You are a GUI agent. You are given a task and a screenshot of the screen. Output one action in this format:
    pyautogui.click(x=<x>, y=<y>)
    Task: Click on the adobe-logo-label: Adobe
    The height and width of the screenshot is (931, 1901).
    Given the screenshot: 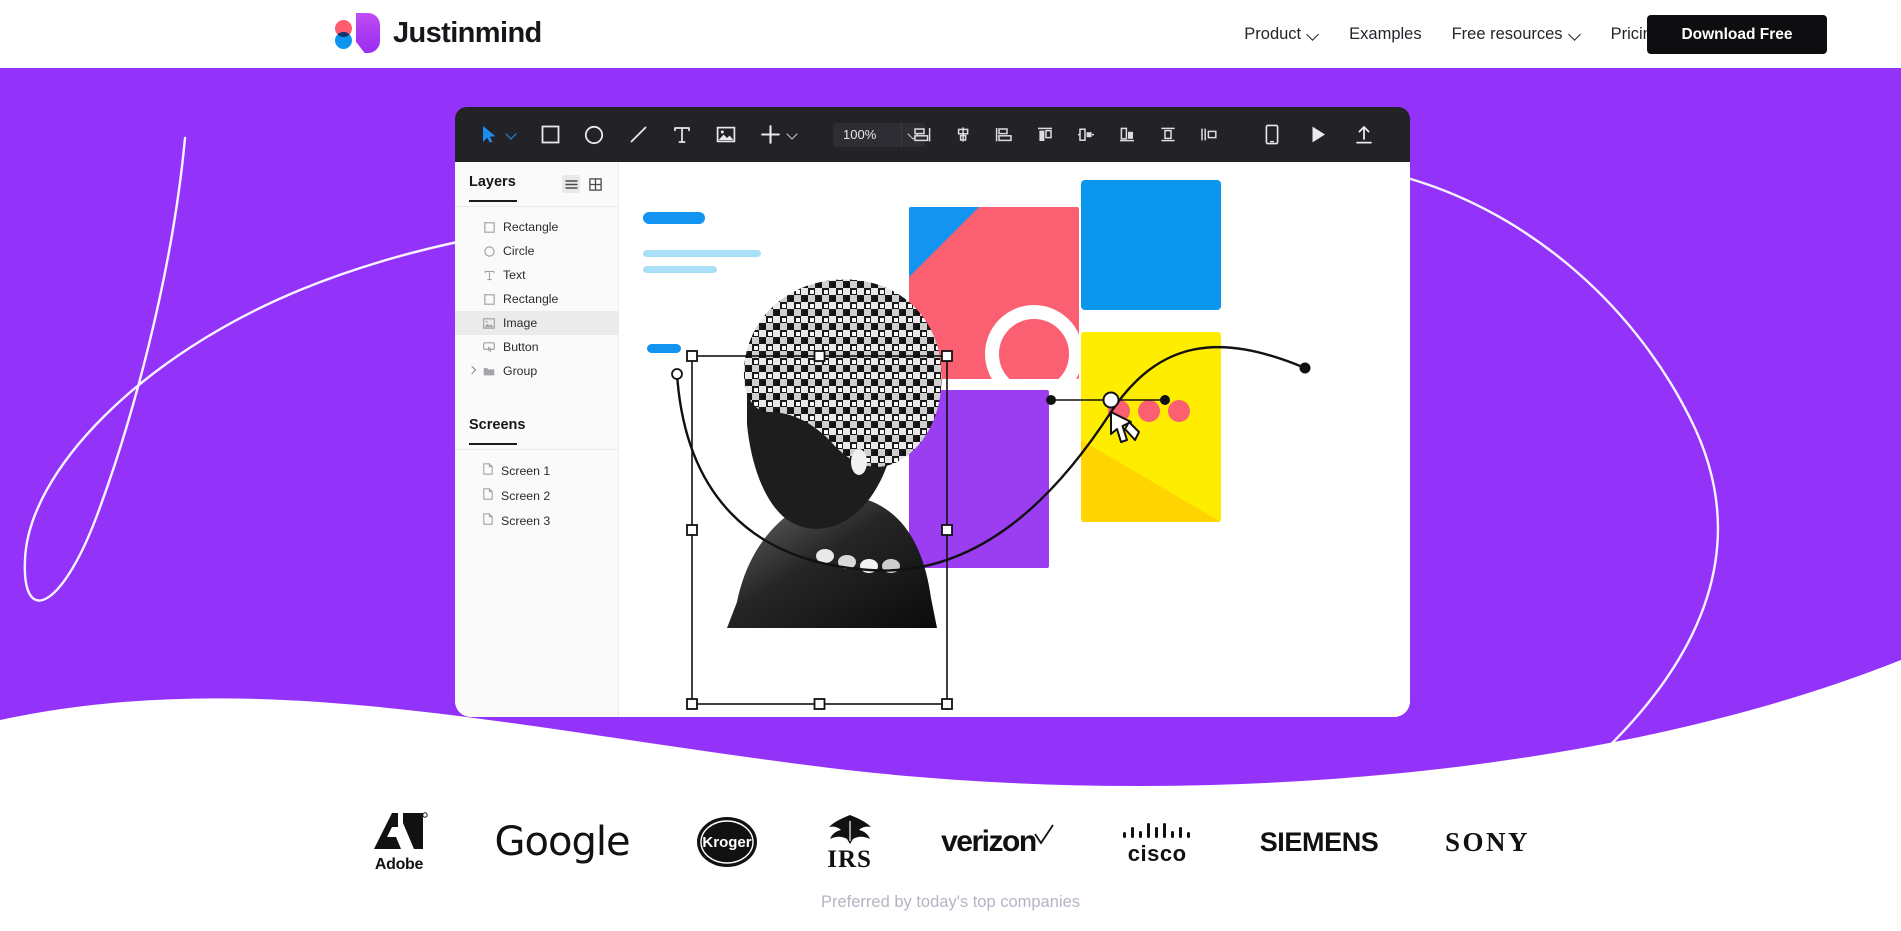 What is the action you would take?
    pyautogui.click(x=399, y=864)
    